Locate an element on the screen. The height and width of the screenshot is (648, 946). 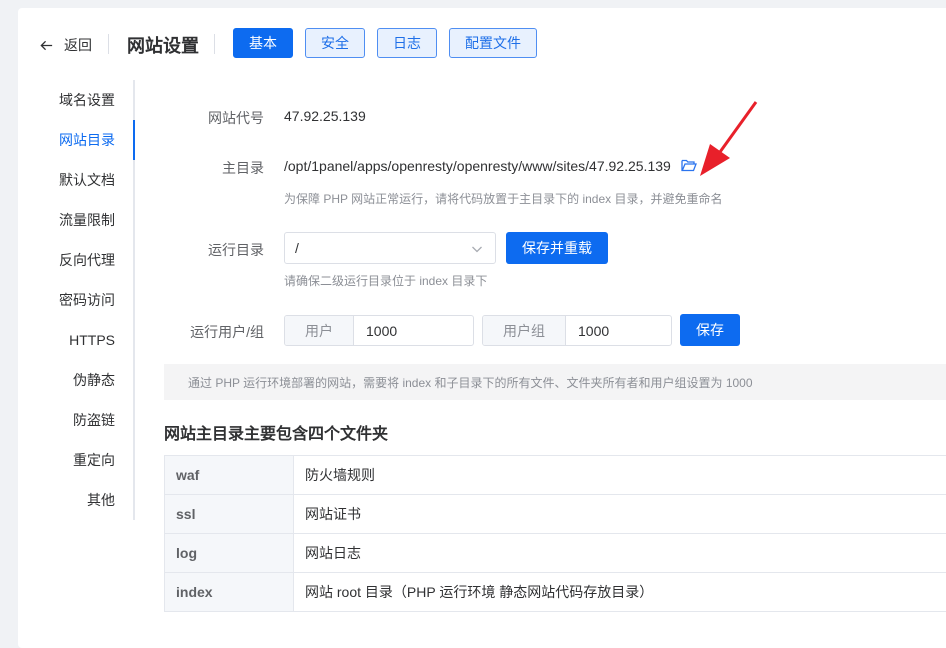
folder-desc: 防火墙规则 is located at coordinates (620, 475).